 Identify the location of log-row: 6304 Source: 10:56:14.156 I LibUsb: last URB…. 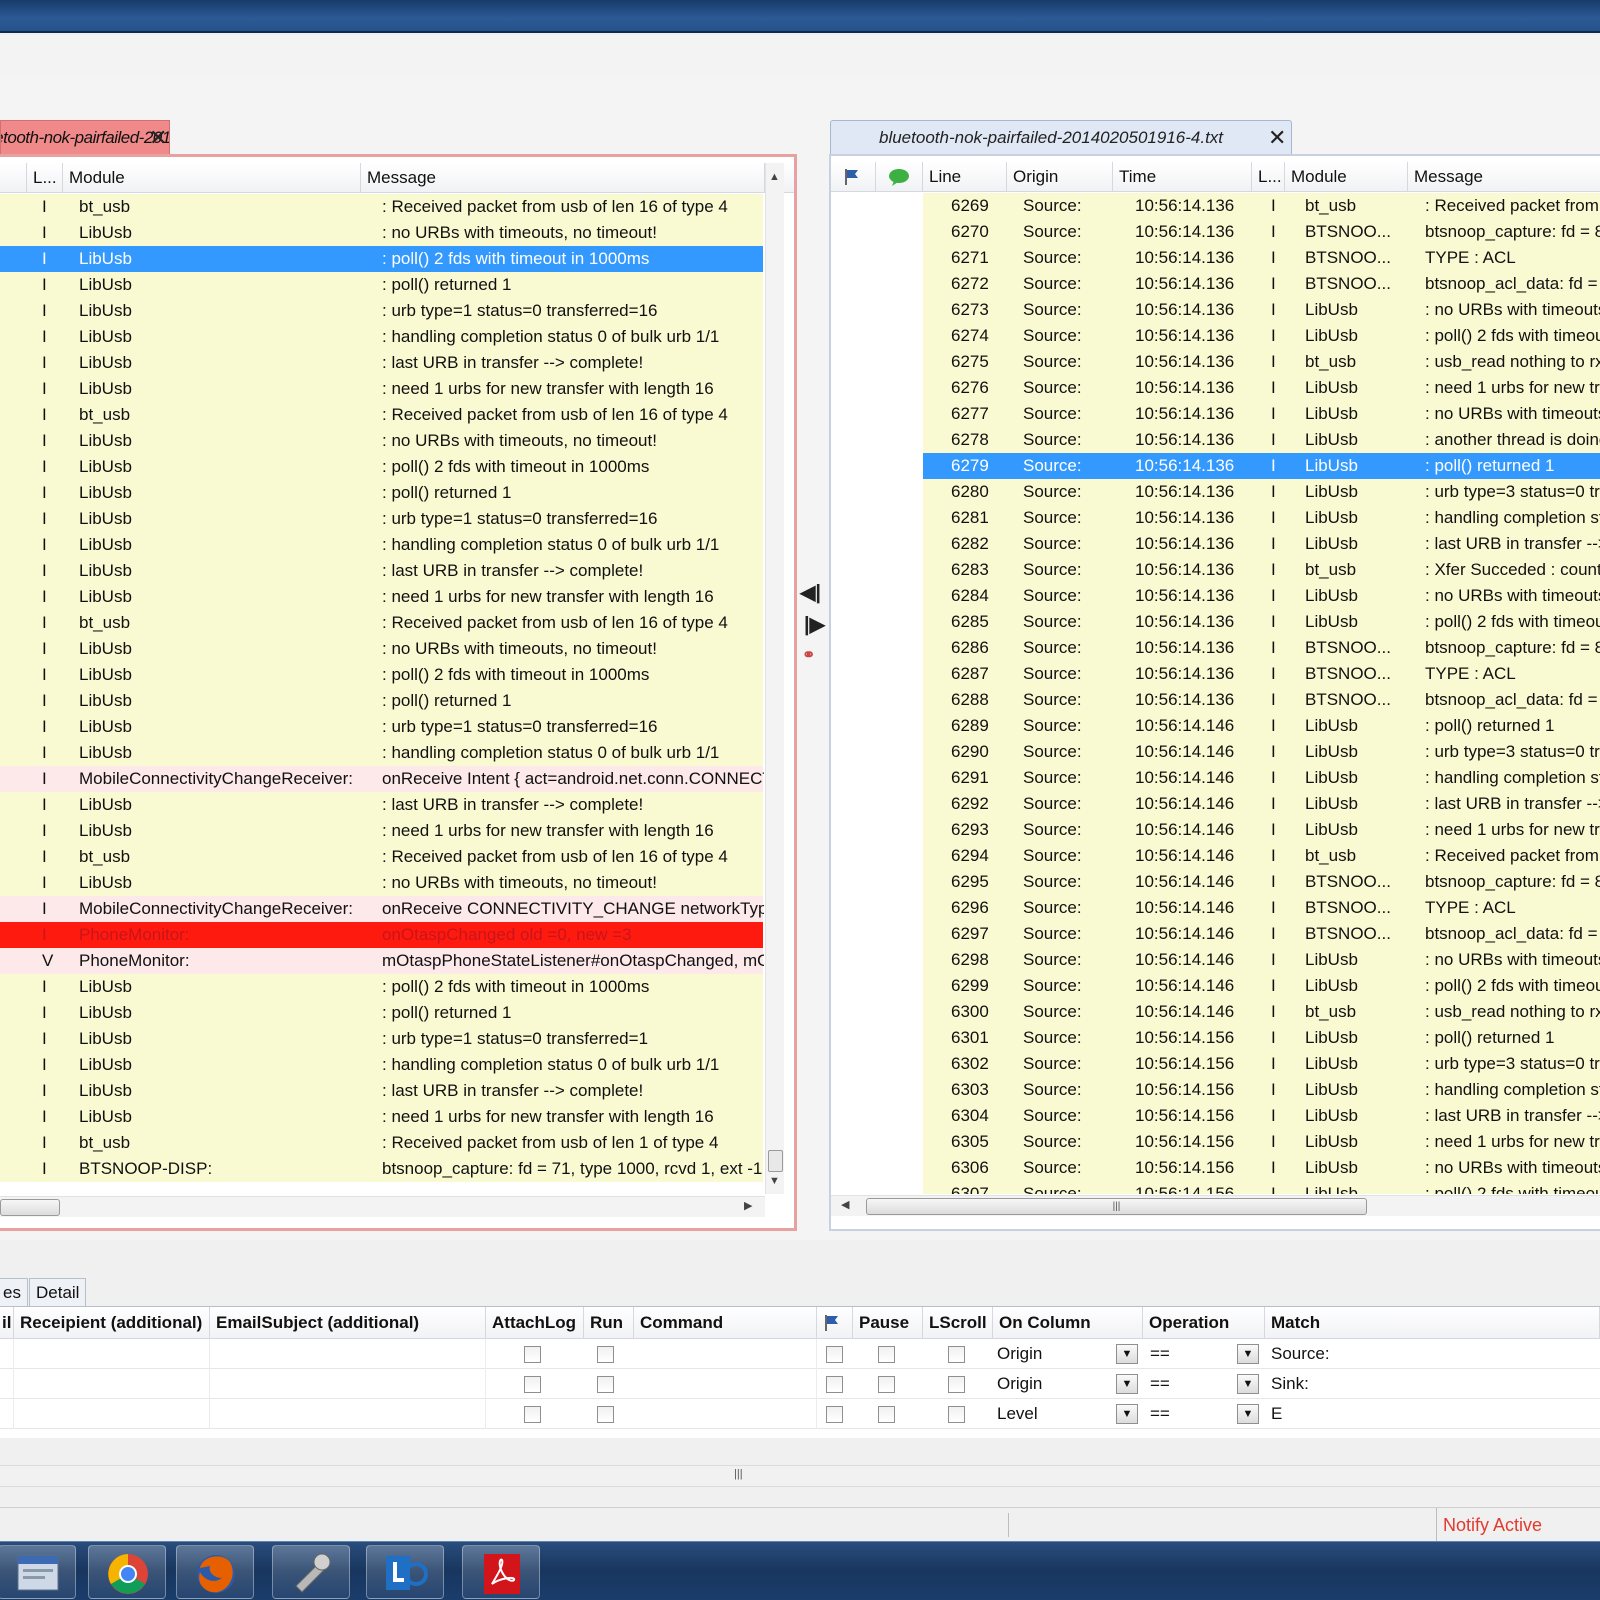
(1261, 1116).